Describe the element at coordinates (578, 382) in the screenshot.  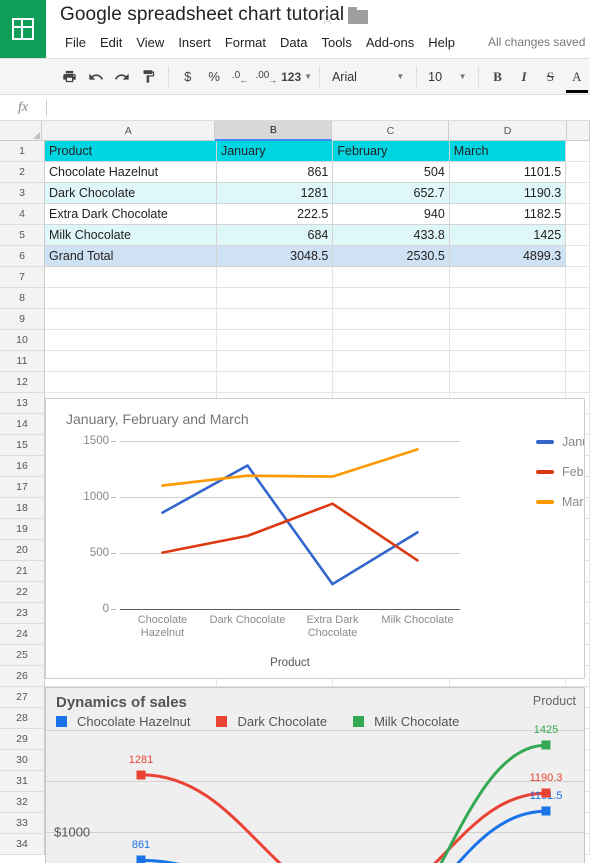
I see `cell-E12` at that location.